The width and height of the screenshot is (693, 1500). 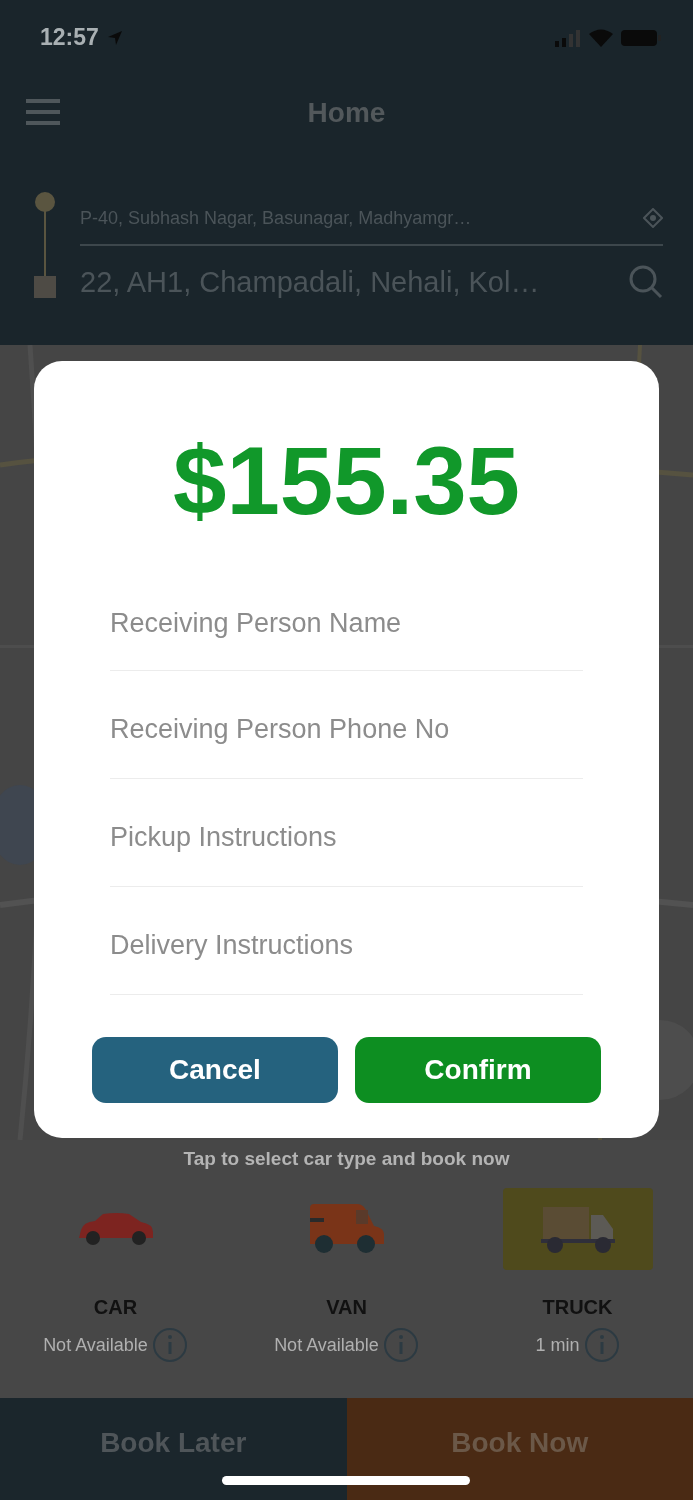 I want to click on signal-icon, so click(x=568, y=37).